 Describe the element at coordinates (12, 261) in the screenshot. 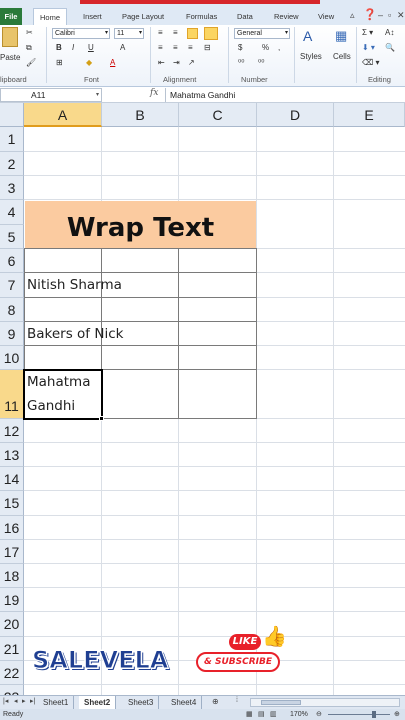

I see `row-header-6: 6` at that location.